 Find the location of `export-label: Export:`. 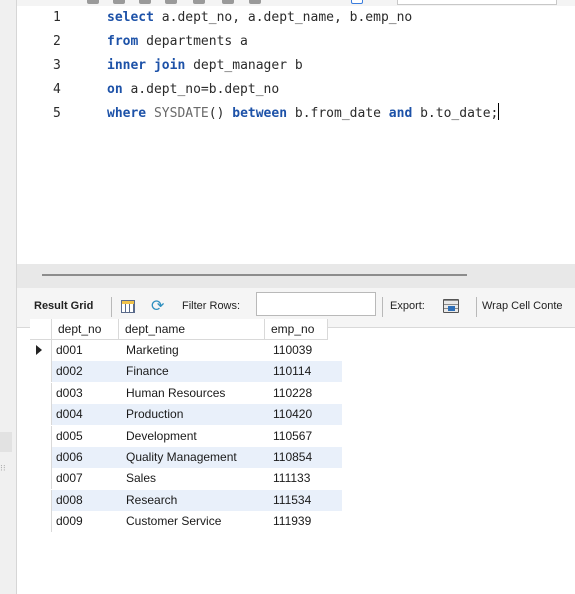

export-label: Export: is located at coordinates (407, 306).